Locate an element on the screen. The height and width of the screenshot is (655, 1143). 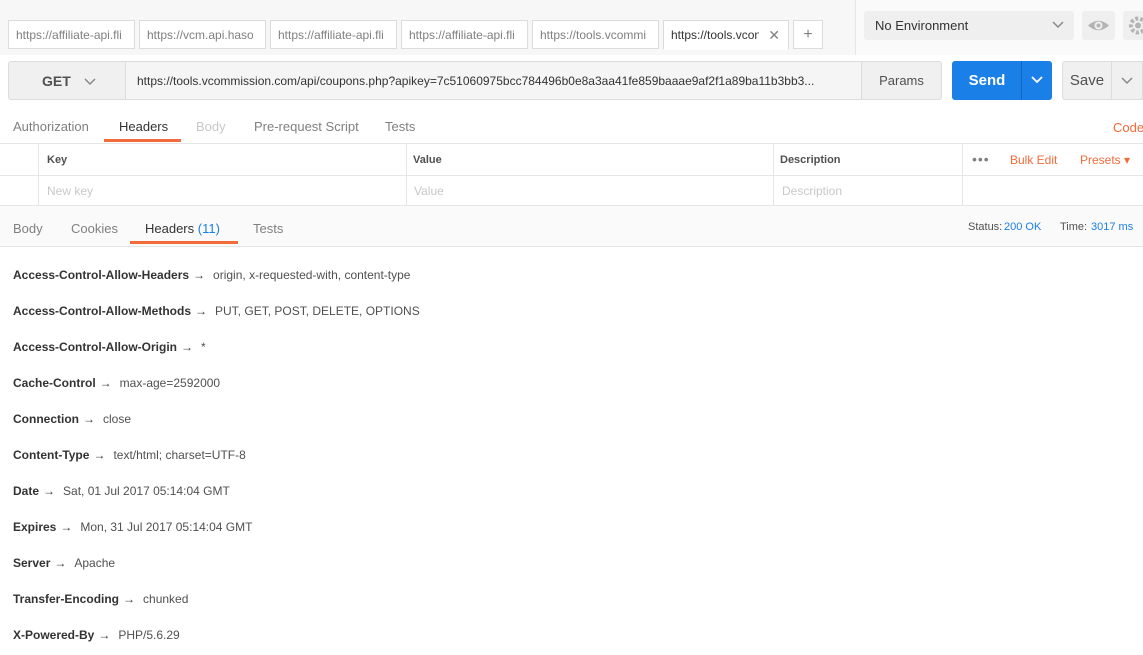
send-options-button is located at coordinates (1036, 80).